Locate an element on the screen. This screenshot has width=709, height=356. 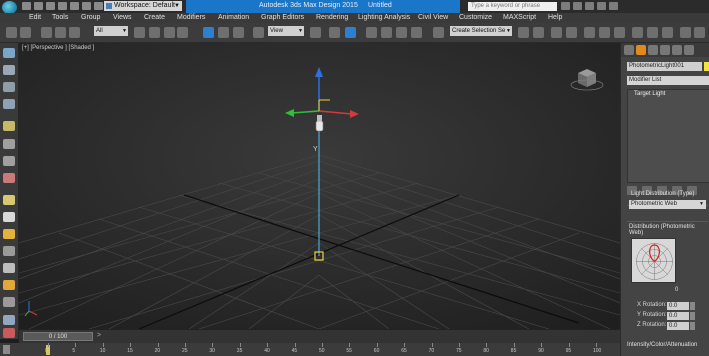
select-and-rotate-icon is located at coordinates (223, 32).